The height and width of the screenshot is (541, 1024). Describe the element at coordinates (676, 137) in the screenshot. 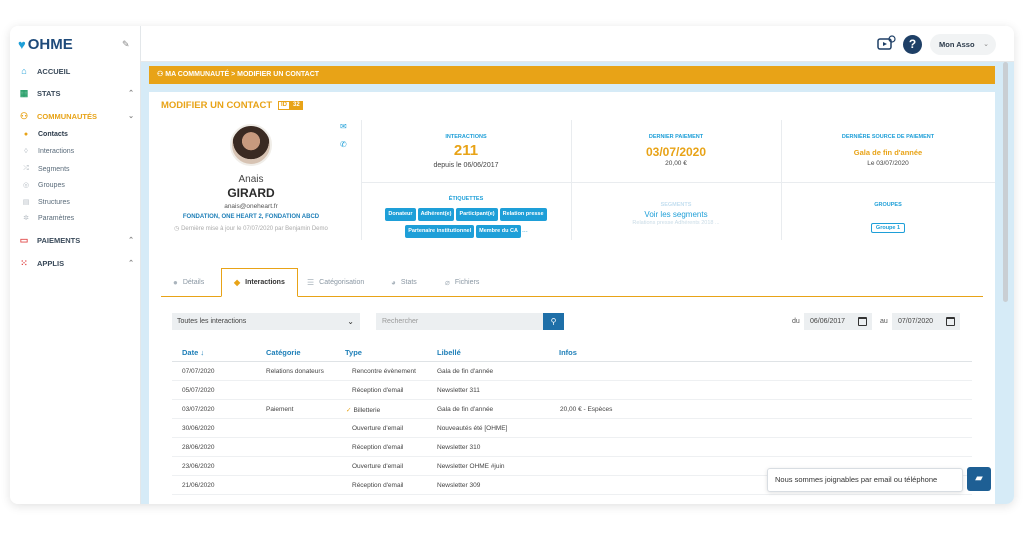

I see `last-payment-label: DERNIER PAIEMENT` at that location.